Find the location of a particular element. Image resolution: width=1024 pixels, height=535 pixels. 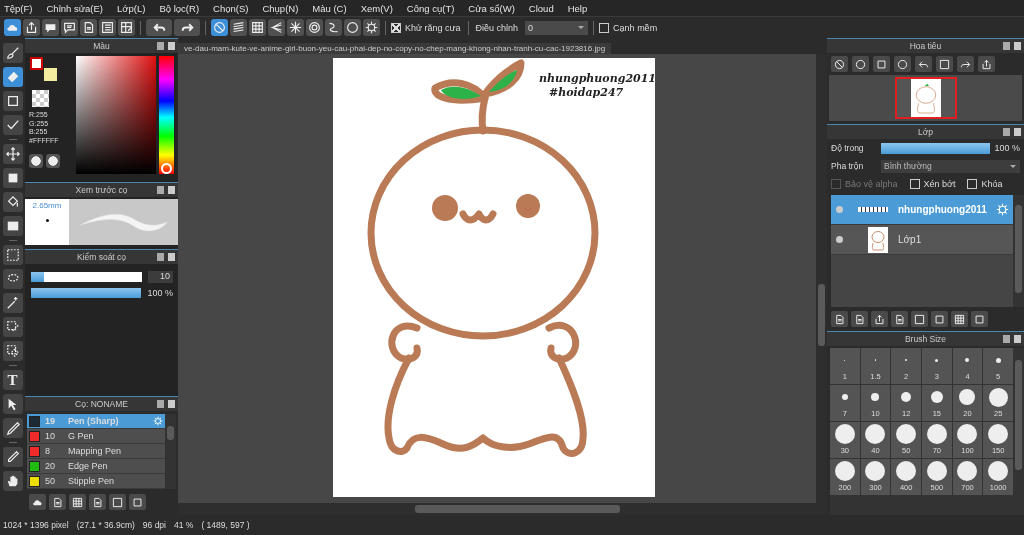

menu-item: Màu (C) is located at coordinates (329, 8).